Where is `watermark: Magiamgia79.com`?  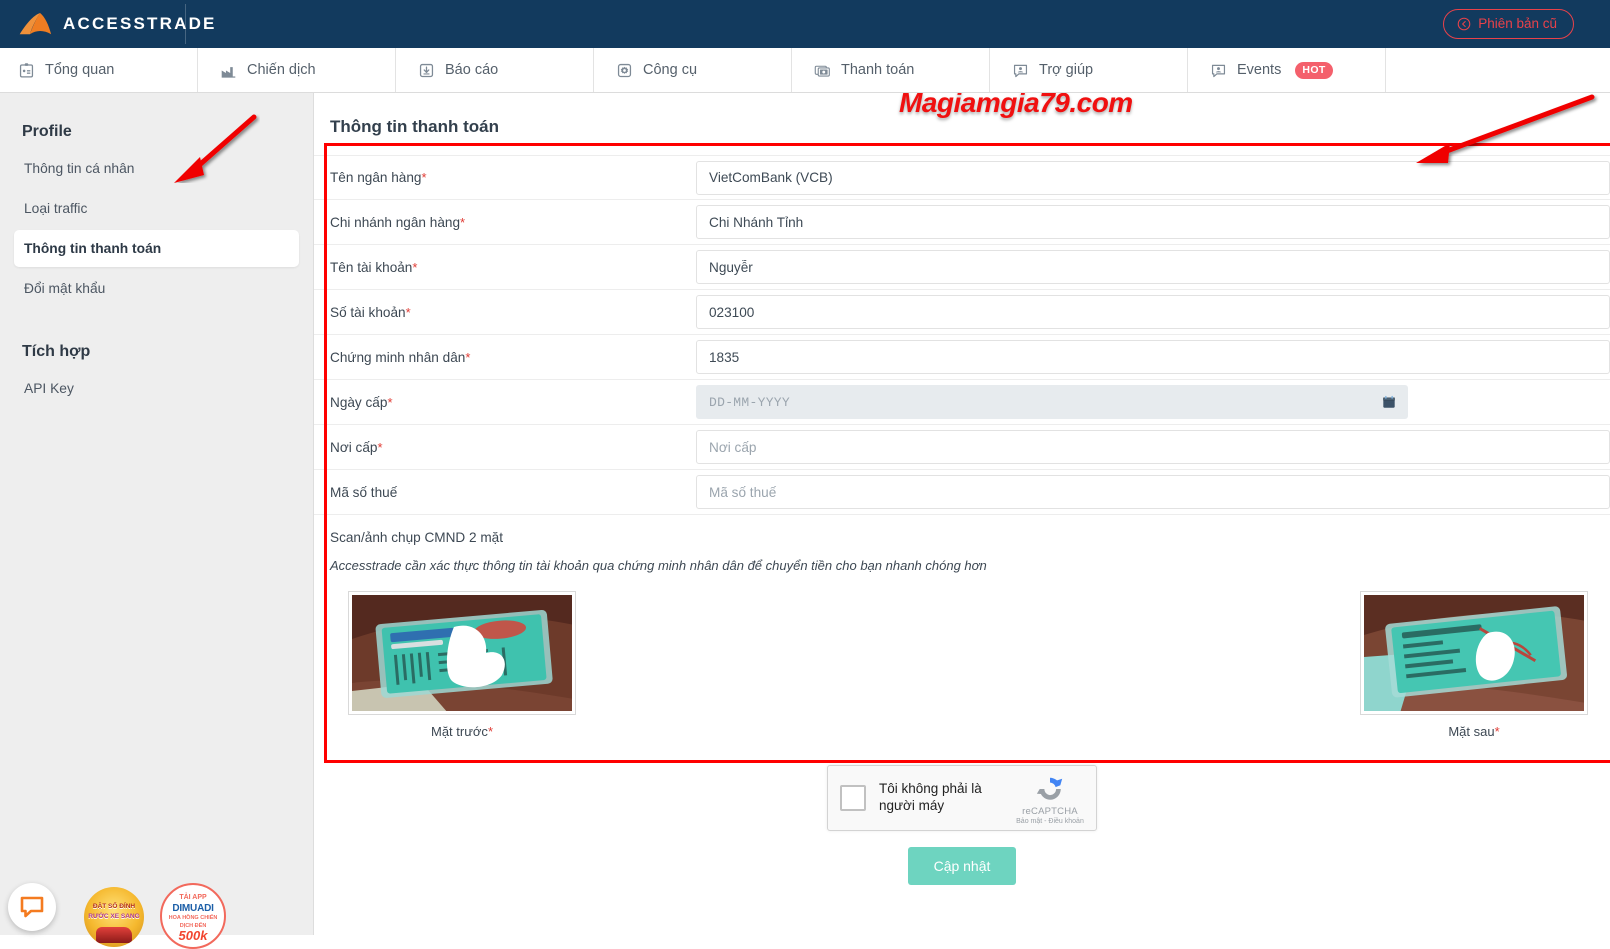 watermark: Magiamgia79.com is located at coordinates (1016, 106).